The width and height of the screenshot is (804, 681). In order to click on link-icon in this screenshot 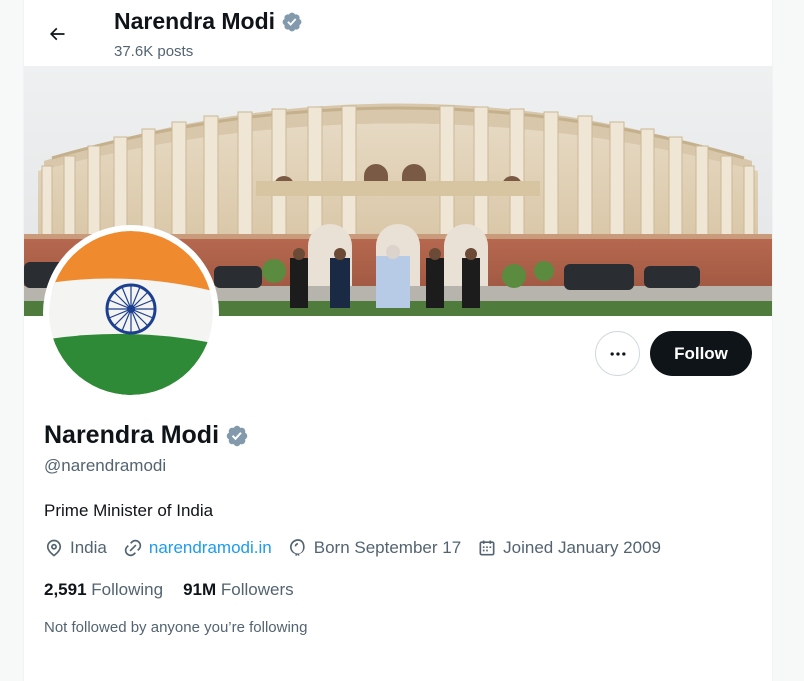, I will do `click(133, 548)`.